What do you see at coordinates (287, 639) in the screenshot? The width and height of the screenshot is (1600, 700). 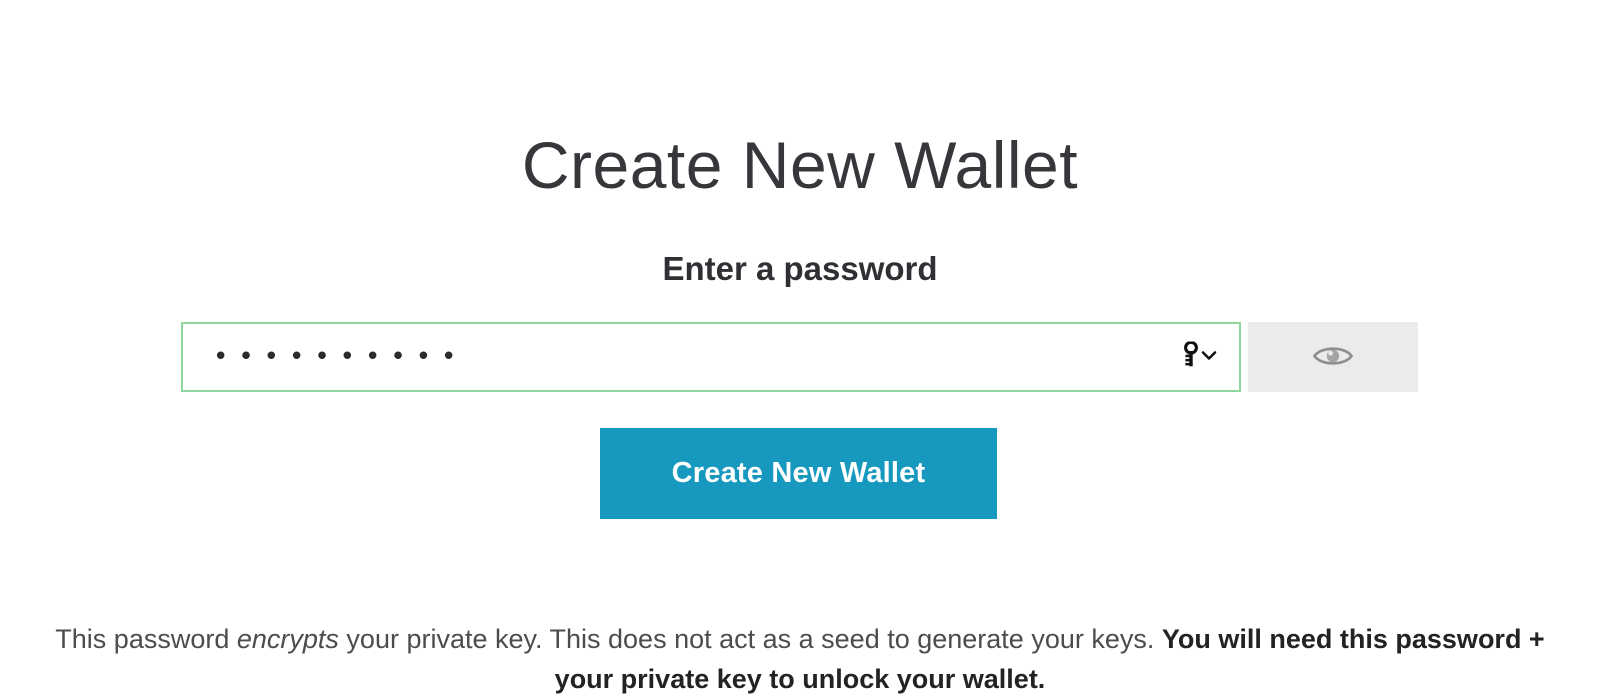 I see `note-emphasis-encrypts: encrypts` at bounding box center [287, 639].